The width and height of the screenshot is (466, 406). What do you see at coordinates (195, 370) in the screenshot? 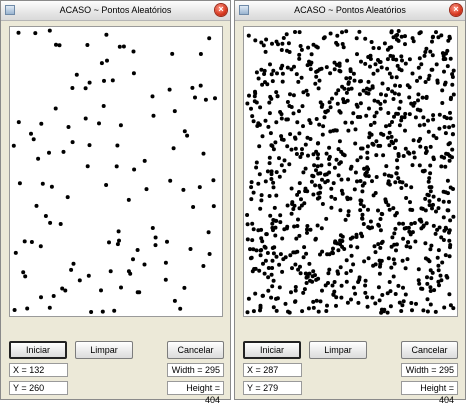
I see `width-readout: Width = 295` at bounding box center [195, 370].